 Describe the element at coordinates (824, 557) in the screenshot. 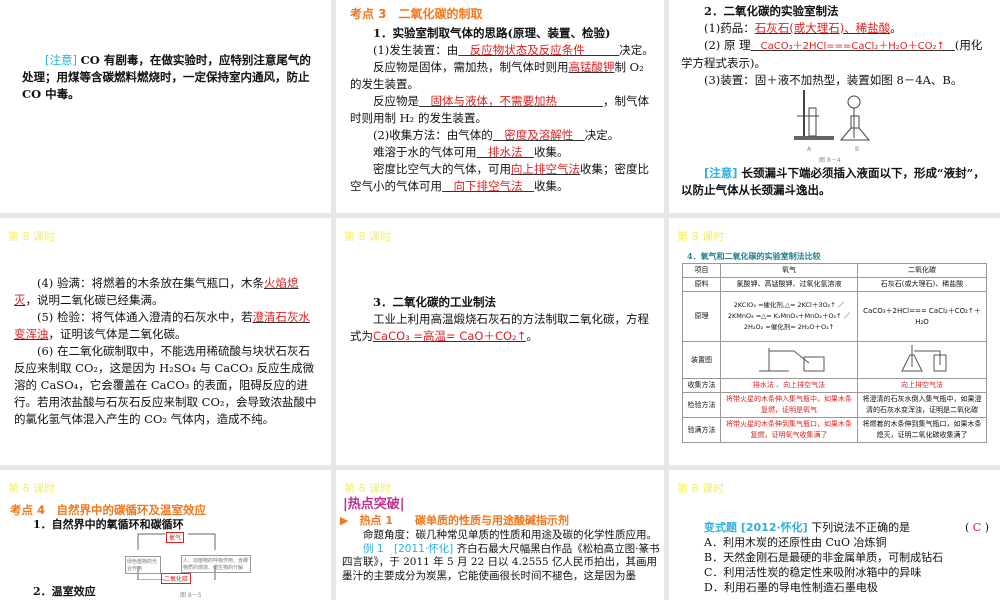

I see `option: B．天然金刚石是最硬的非金属单质，可制成钻石` at that location.